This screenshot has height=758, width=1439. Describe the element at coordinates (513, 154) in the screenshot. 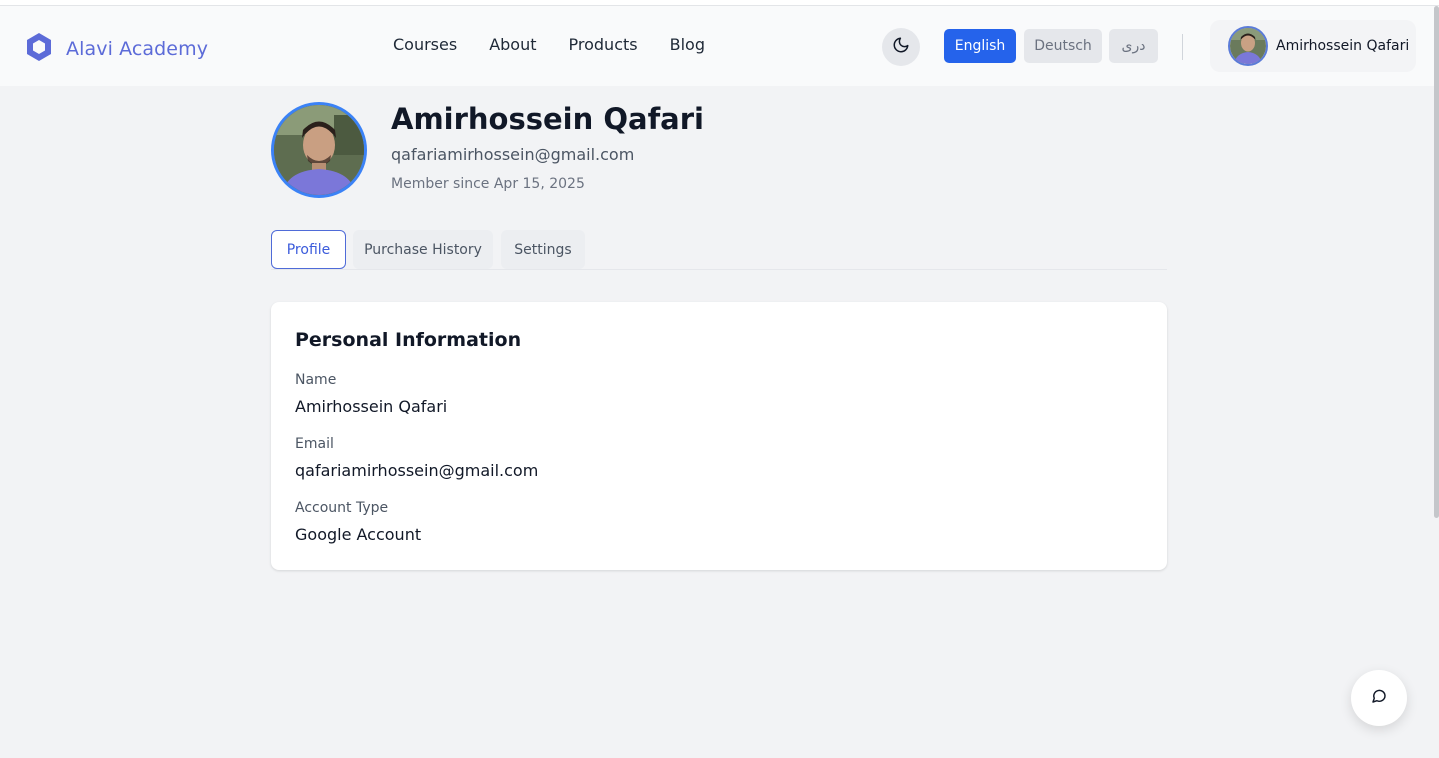

I see `profile-email: qafariamirhossein@gmail.com` at that location.